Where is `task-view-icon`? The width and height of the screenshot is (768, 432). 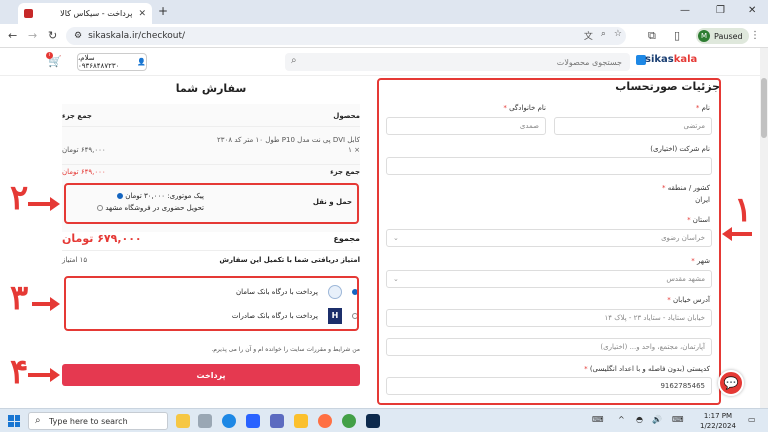 task-view-icon is located at coordinates (205, 421).